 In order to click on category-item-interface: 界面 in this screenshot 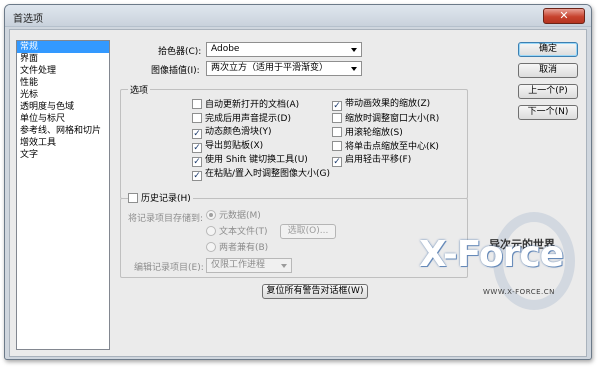, I will do `click(63, 59)`.